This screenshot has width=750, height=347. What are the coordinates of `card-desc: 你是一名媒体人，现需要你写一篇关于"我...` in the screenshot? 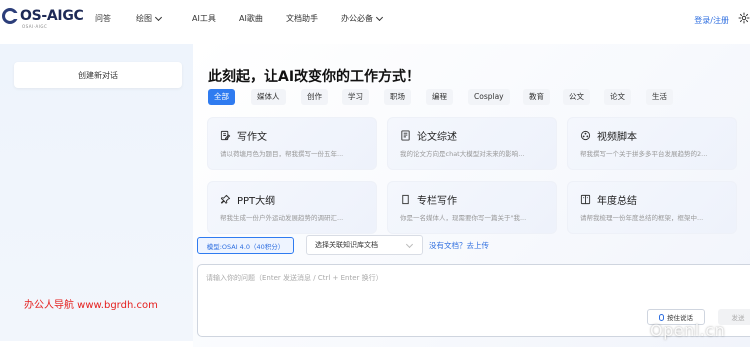 It's located at (463, 218).